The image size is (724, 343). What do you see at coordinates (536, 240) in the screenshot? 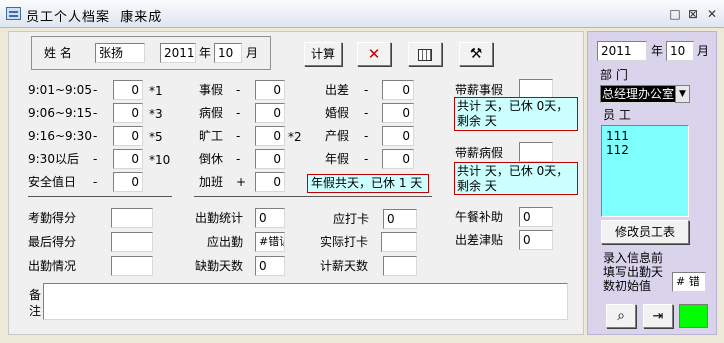
I see `trip-allowance-field: 0` at bounding box center [536, 240].